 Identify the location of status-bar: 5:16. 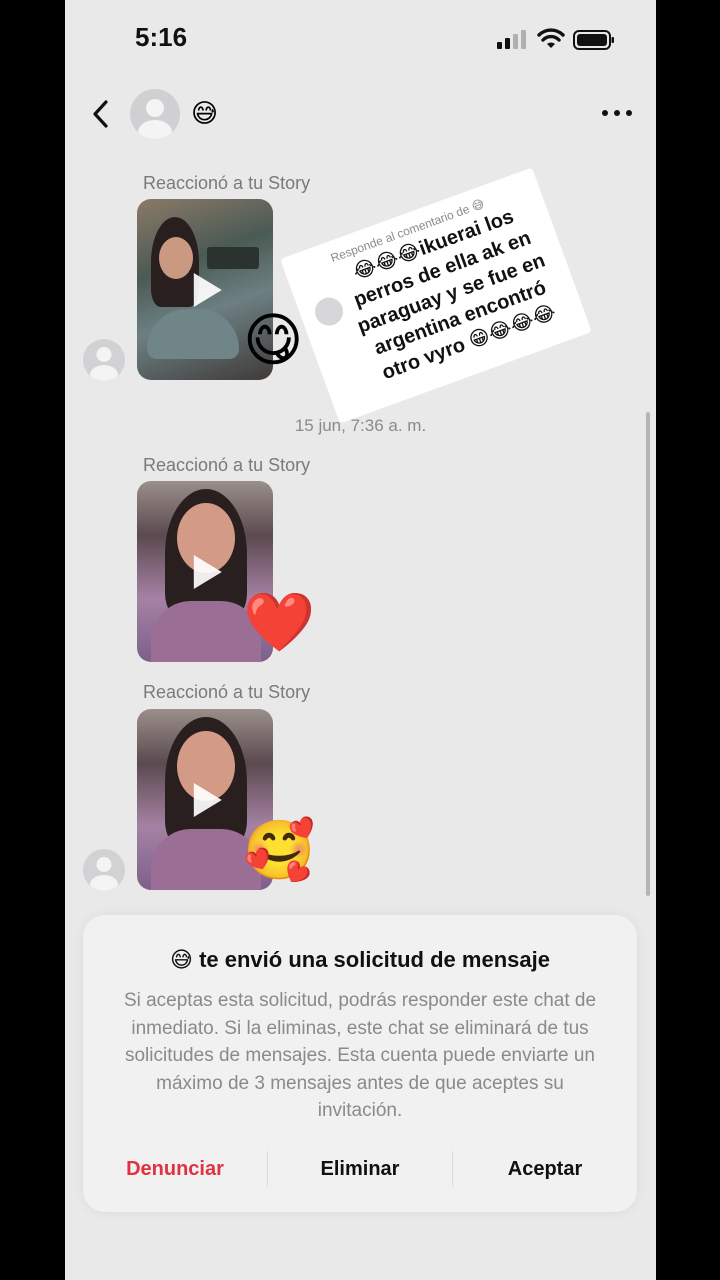
(360, 40).